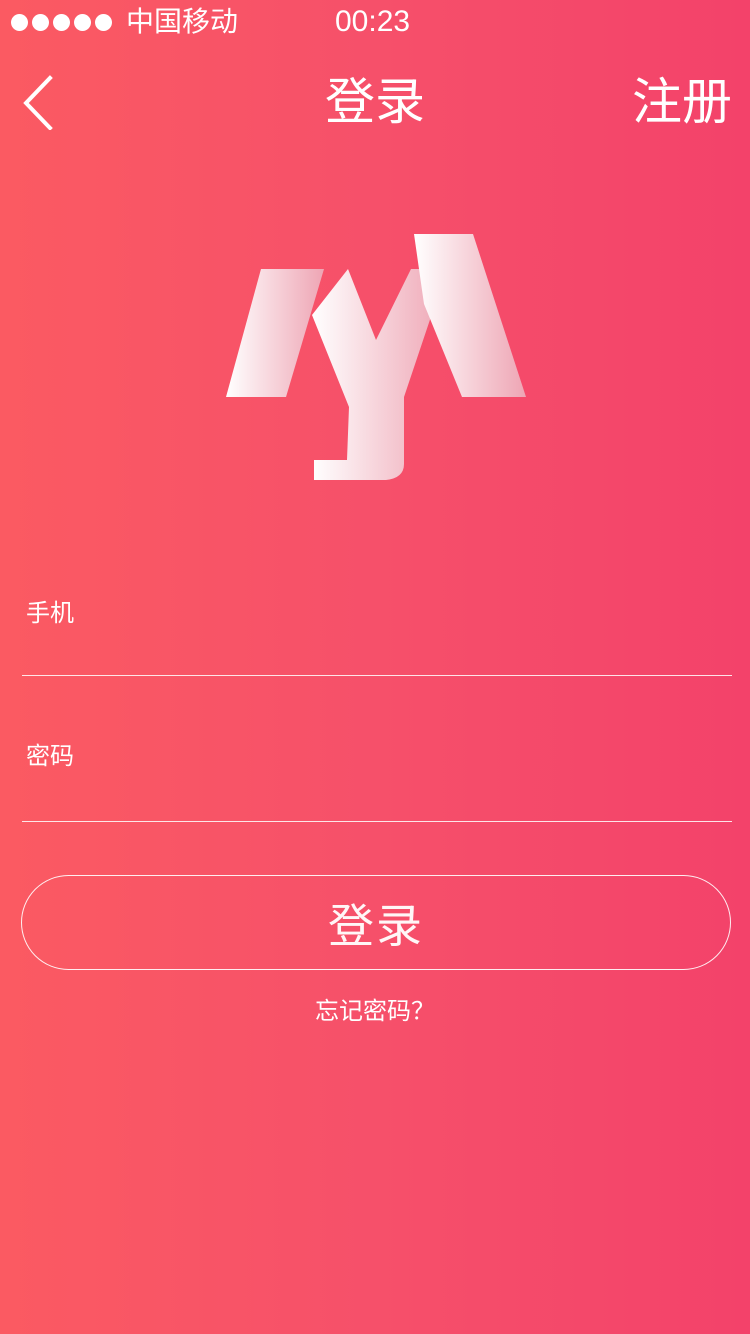 The image size is (750, 1334). I want to click on phone-divider, so click(377, 675).